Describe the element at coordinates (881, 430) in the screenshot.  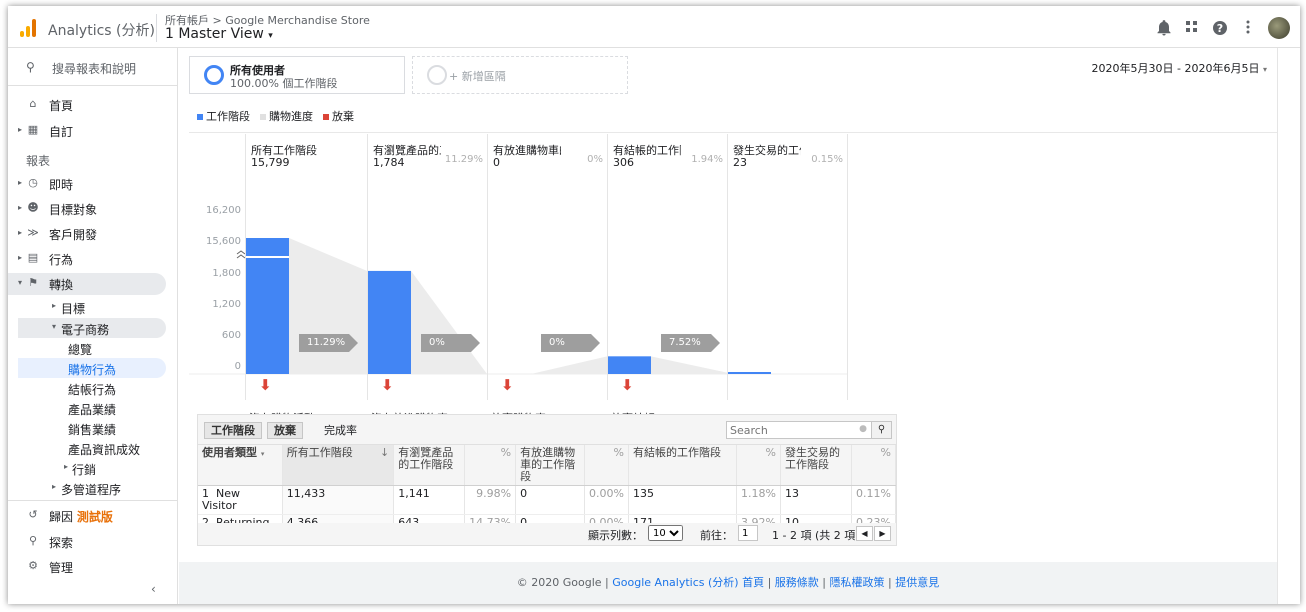
I see `search-icon: ⚲` at that location.